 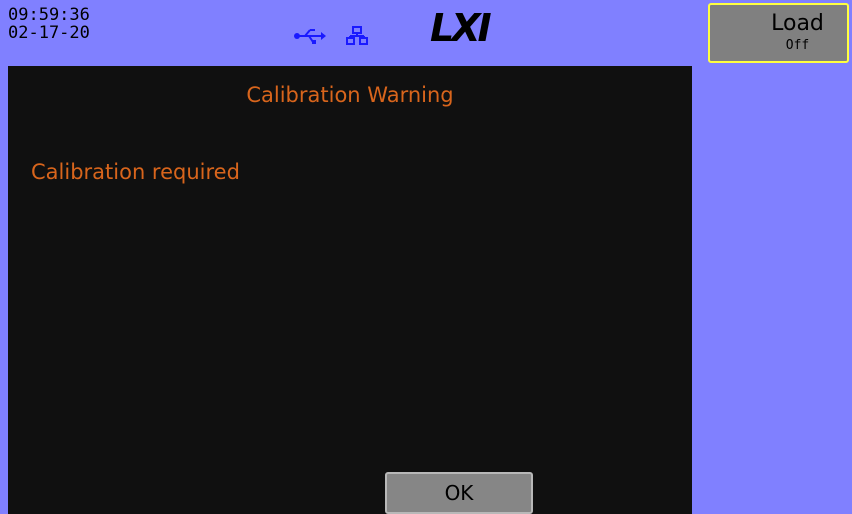 What do you see at coordinates (350, 95) in the screenshot?
I see `dialog-title: Calibration Warning` at bounding box center [350, 95].